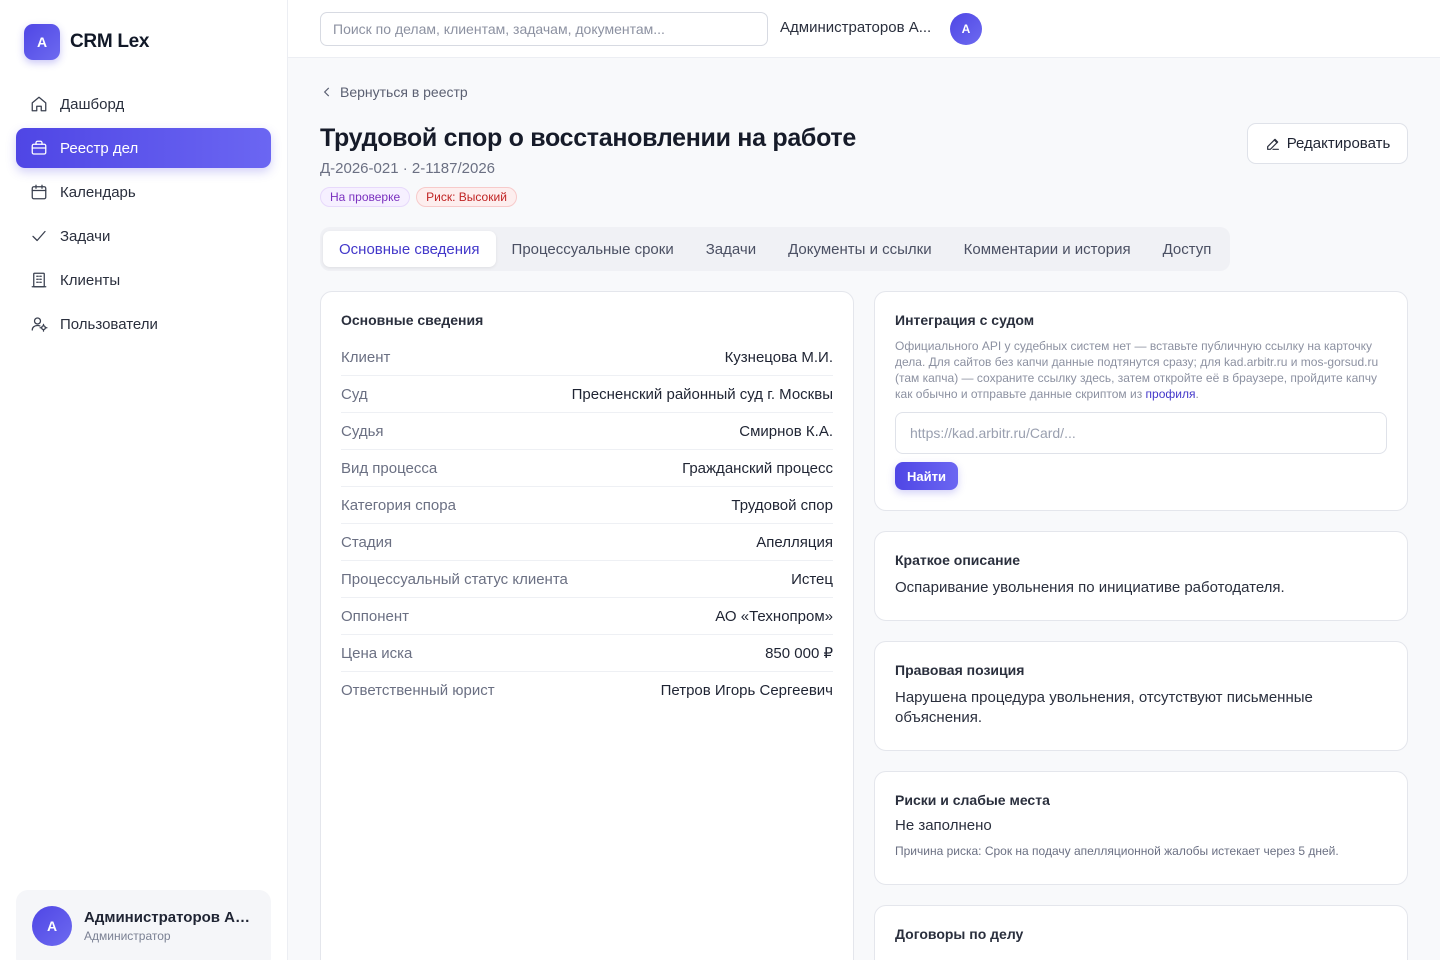 This screenshot has width=1440, height=960. Describe the element at coordinates (731, 249) in the screenshot. I see `tab-tasks: Задачи` at that location.